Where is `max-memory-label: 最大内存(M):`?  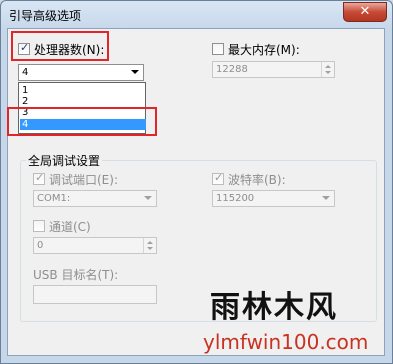
max-memory-label: 最大内存(M): is located at coordinates (264, 50).